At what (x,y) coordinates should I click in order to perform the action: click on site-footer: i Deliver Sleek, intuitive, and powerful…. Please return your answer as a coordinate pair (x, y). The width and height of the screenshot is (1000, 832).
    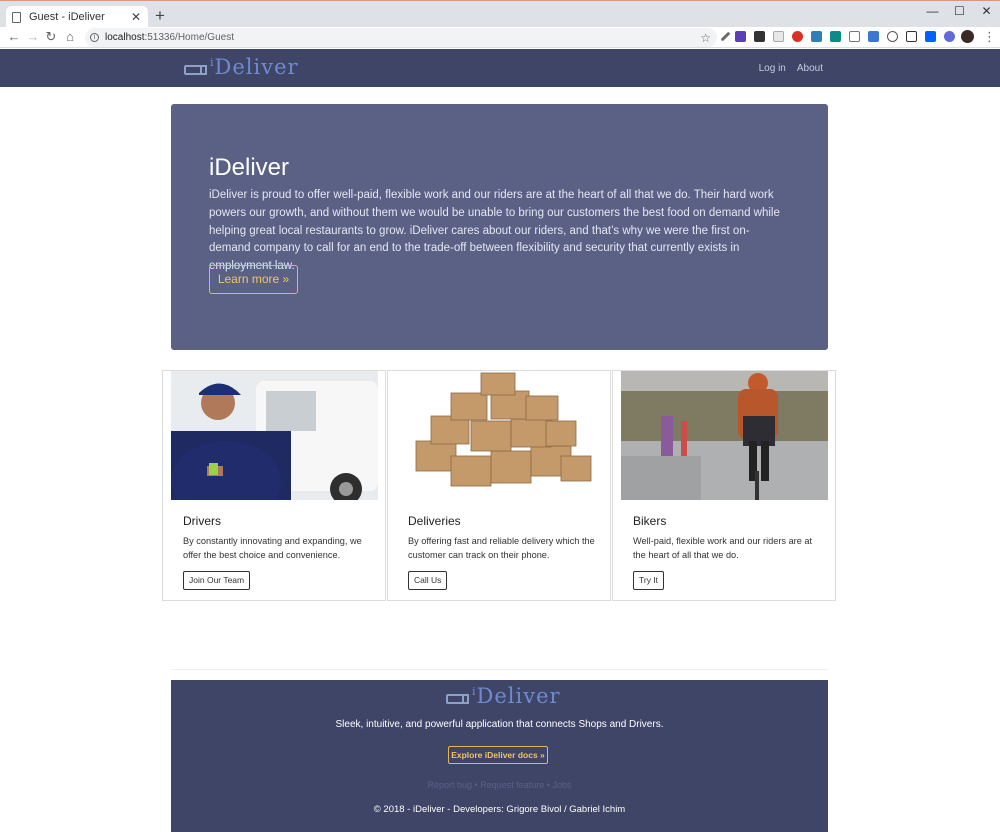
    Looking at the image, I should click on (499, 756).